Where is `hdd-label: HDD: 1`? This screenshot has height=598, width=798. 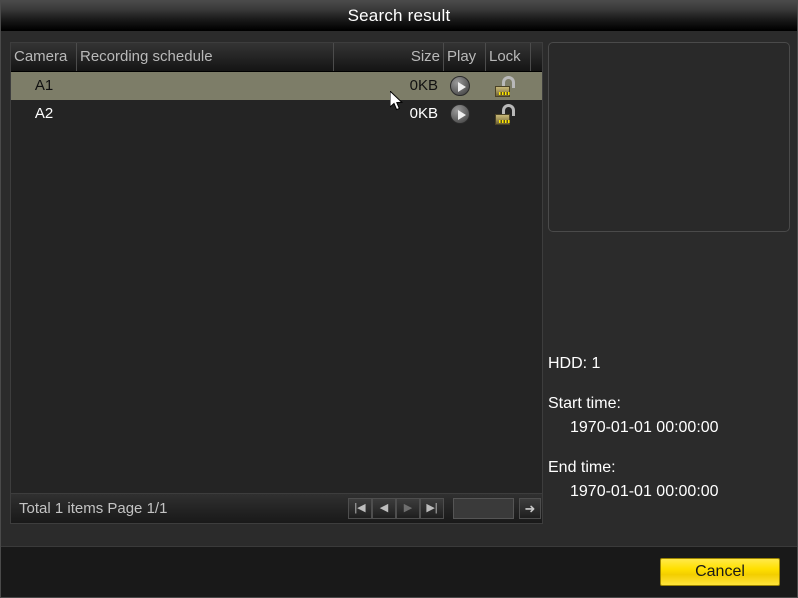 hdd-label: HDD: 1 is located at coordinates (574, 363).